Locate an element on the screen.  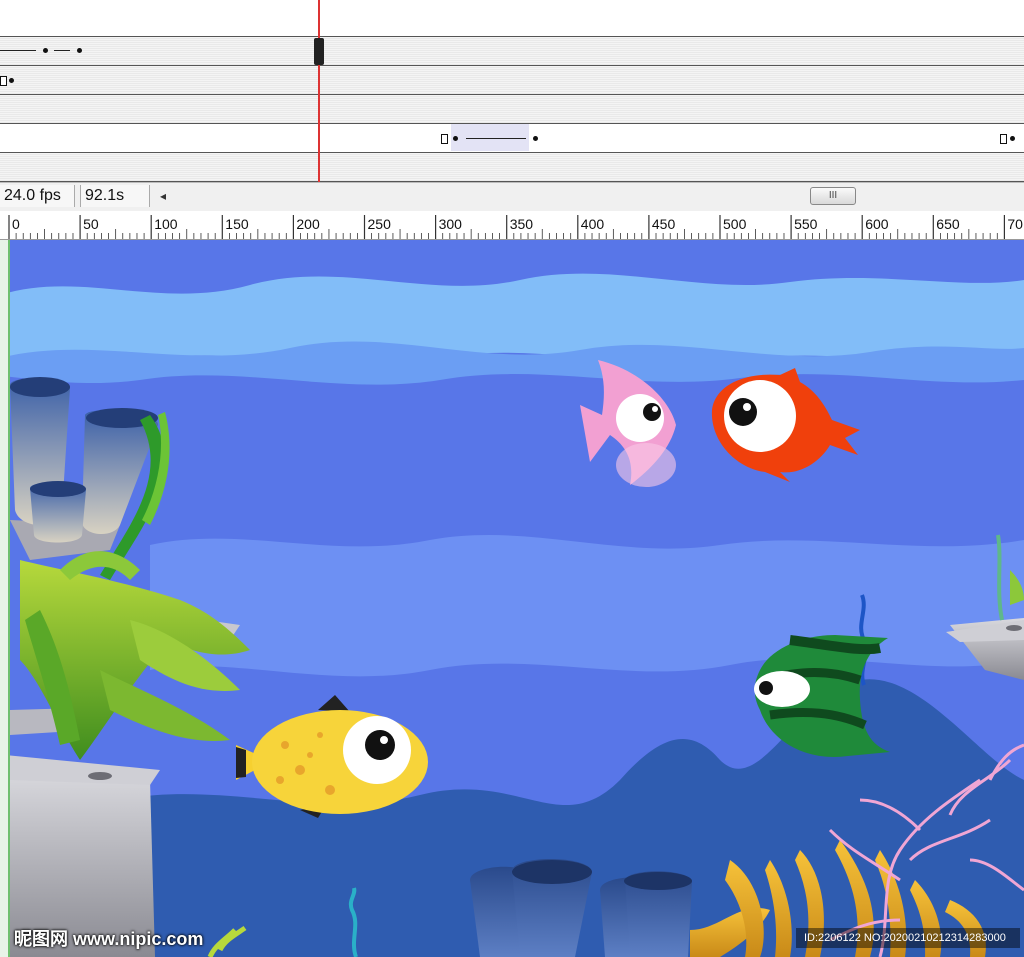
elapsed-time: 92.1s is located at coordinates (115, 196).